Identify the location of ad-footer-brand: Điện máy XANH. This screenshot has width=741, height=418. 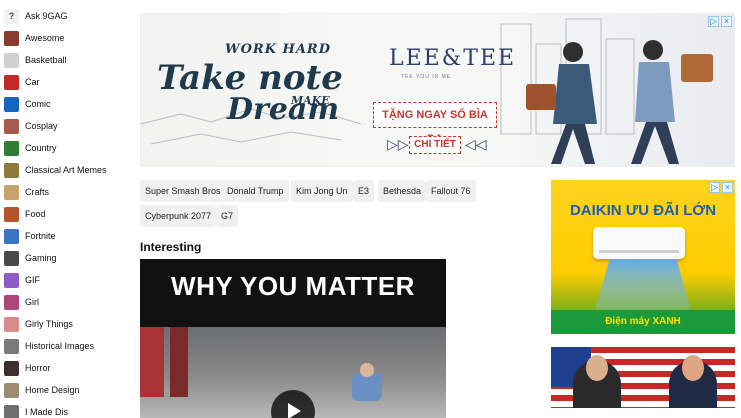
(643, 322).